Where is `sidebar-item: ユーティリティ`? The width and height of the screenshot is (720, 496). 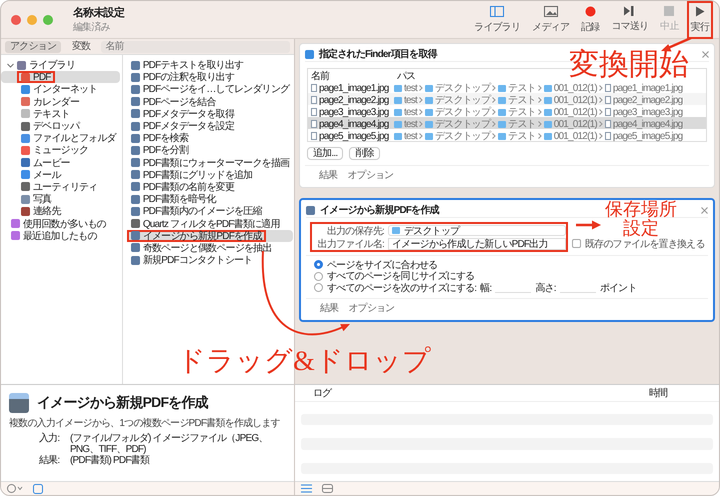 sidebar-item: ユーティリティ is located at coordinates (60, 187).